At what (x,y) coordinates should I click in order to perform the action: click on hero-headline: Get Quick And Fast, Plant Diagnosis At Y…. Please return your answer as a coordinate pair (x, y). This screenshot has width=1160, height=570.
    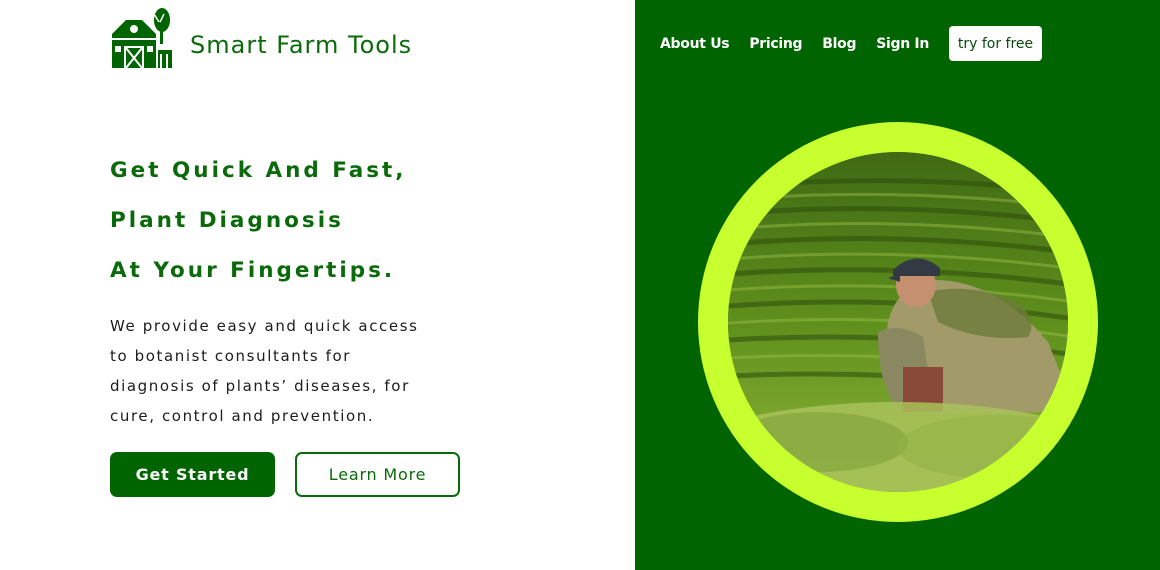
    Looking at the image, I should click on (258, 221).